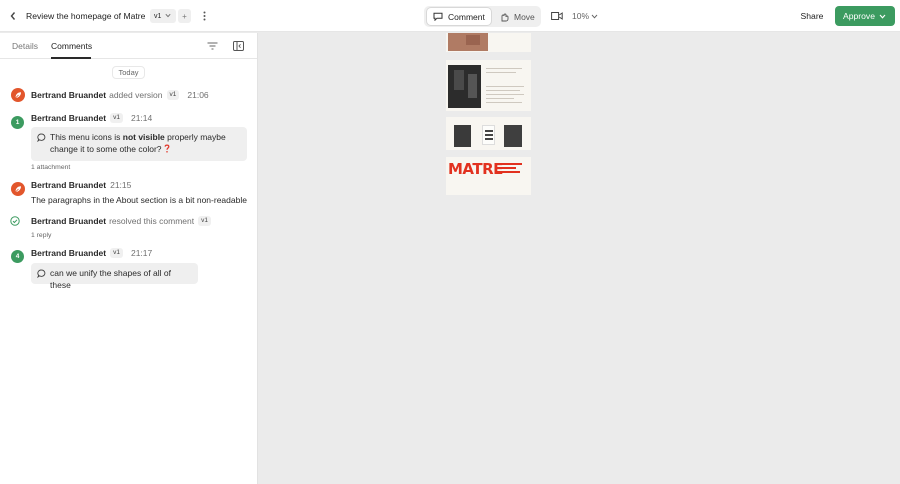 The image size is (900, 484). Describe the element at coordinates (488, 114) in the screenshot. I see `design-canvas: MATRE` at that location.